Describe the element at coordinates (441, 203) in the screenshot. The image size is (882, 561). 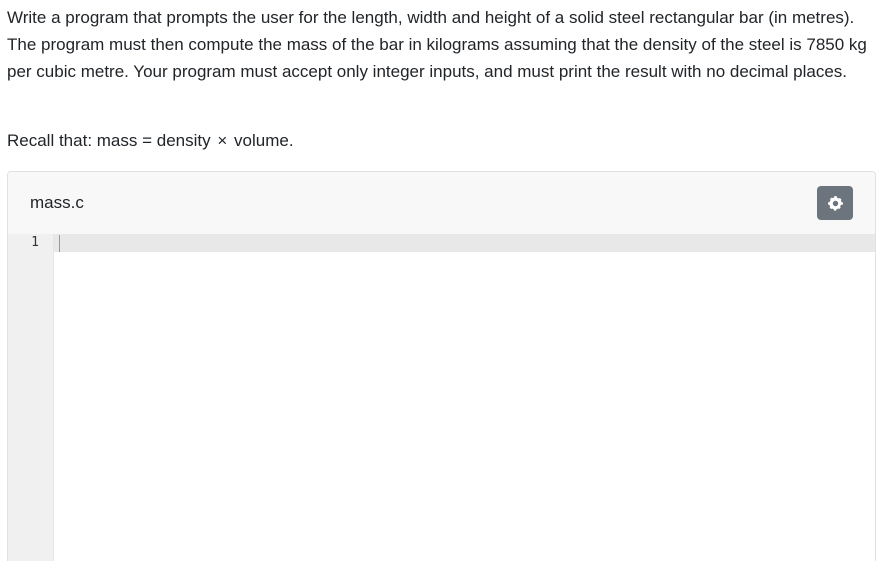
I see `editor-header: mass.c` at that location.